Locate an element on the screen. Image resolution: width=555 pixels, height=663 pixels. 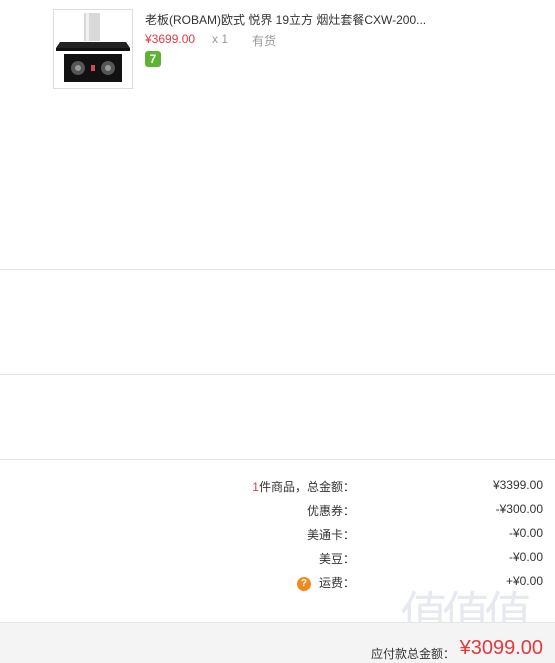
product-image is located at coordinates (93, 49).